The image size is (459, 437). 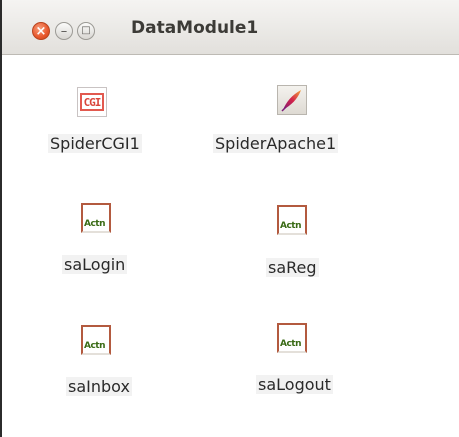 I want to click on title-bar: × – □ DataModule1, so click(x=230, y=27).